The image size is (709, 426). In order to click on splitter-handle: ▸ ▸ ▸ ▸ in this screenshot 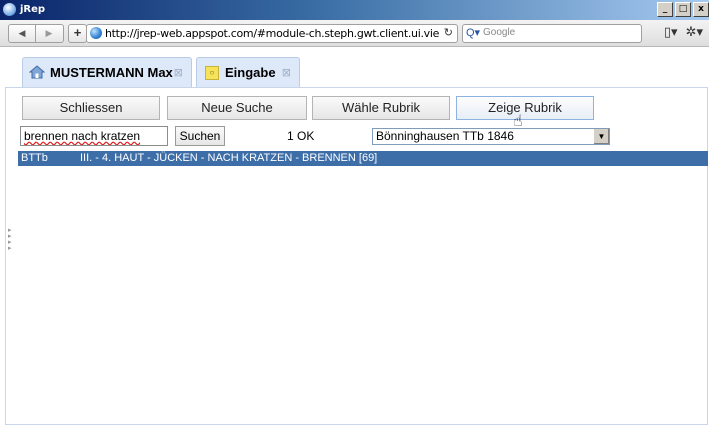, I will do `click(10, 239)`.